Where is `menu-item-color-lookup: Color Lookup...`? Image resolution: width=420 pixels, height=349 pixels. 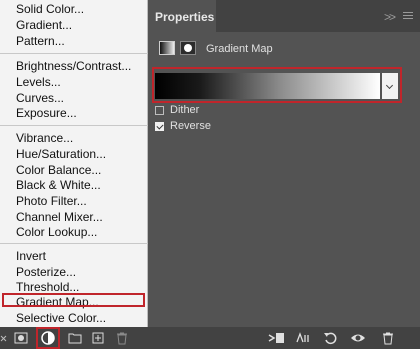 menu-item-color-lookup: Color Lookup... is located at coordinates (56, 232).